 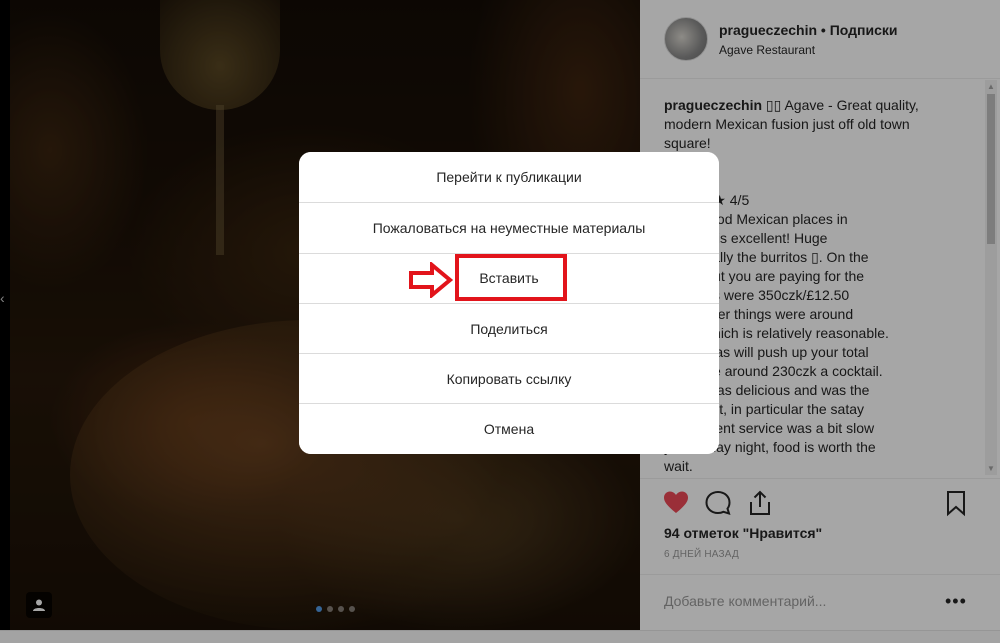 I want to click on menu-item-cancel: Отмена, so click(x=509, y=428).